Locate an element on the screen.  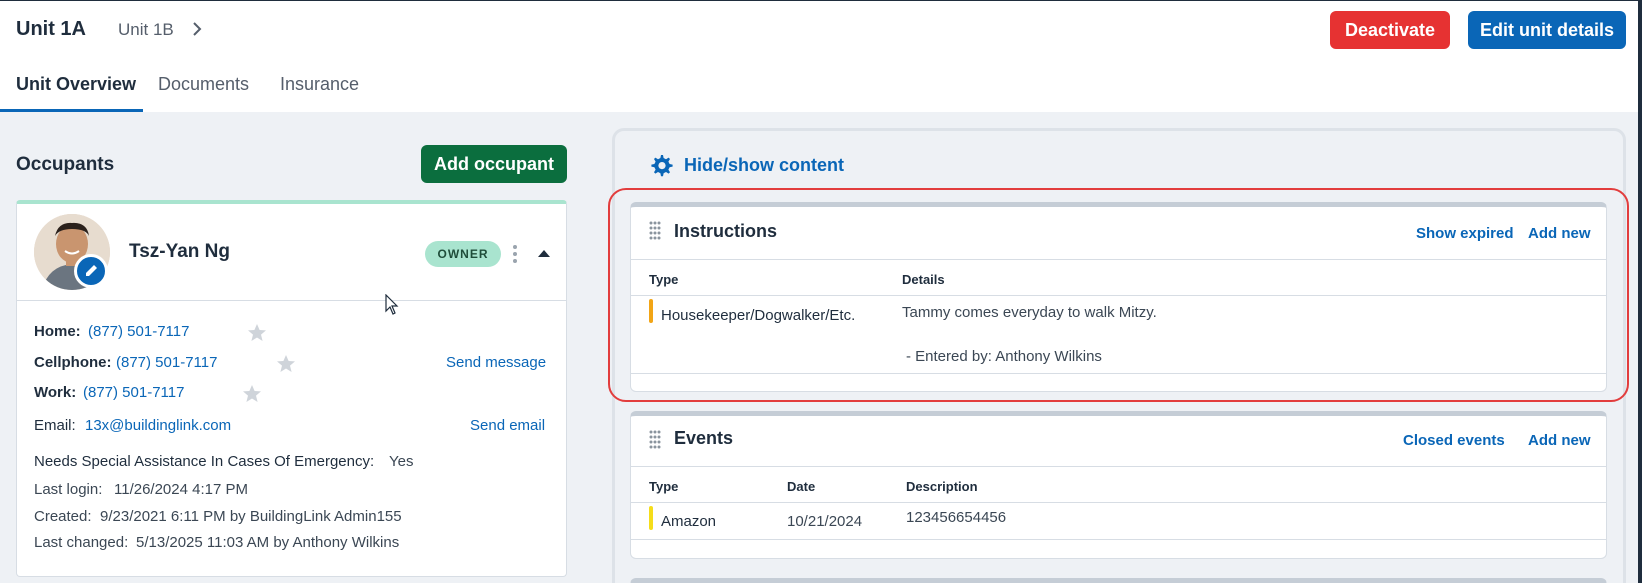
edit-avatar-button is located at coordinates (91, 271).